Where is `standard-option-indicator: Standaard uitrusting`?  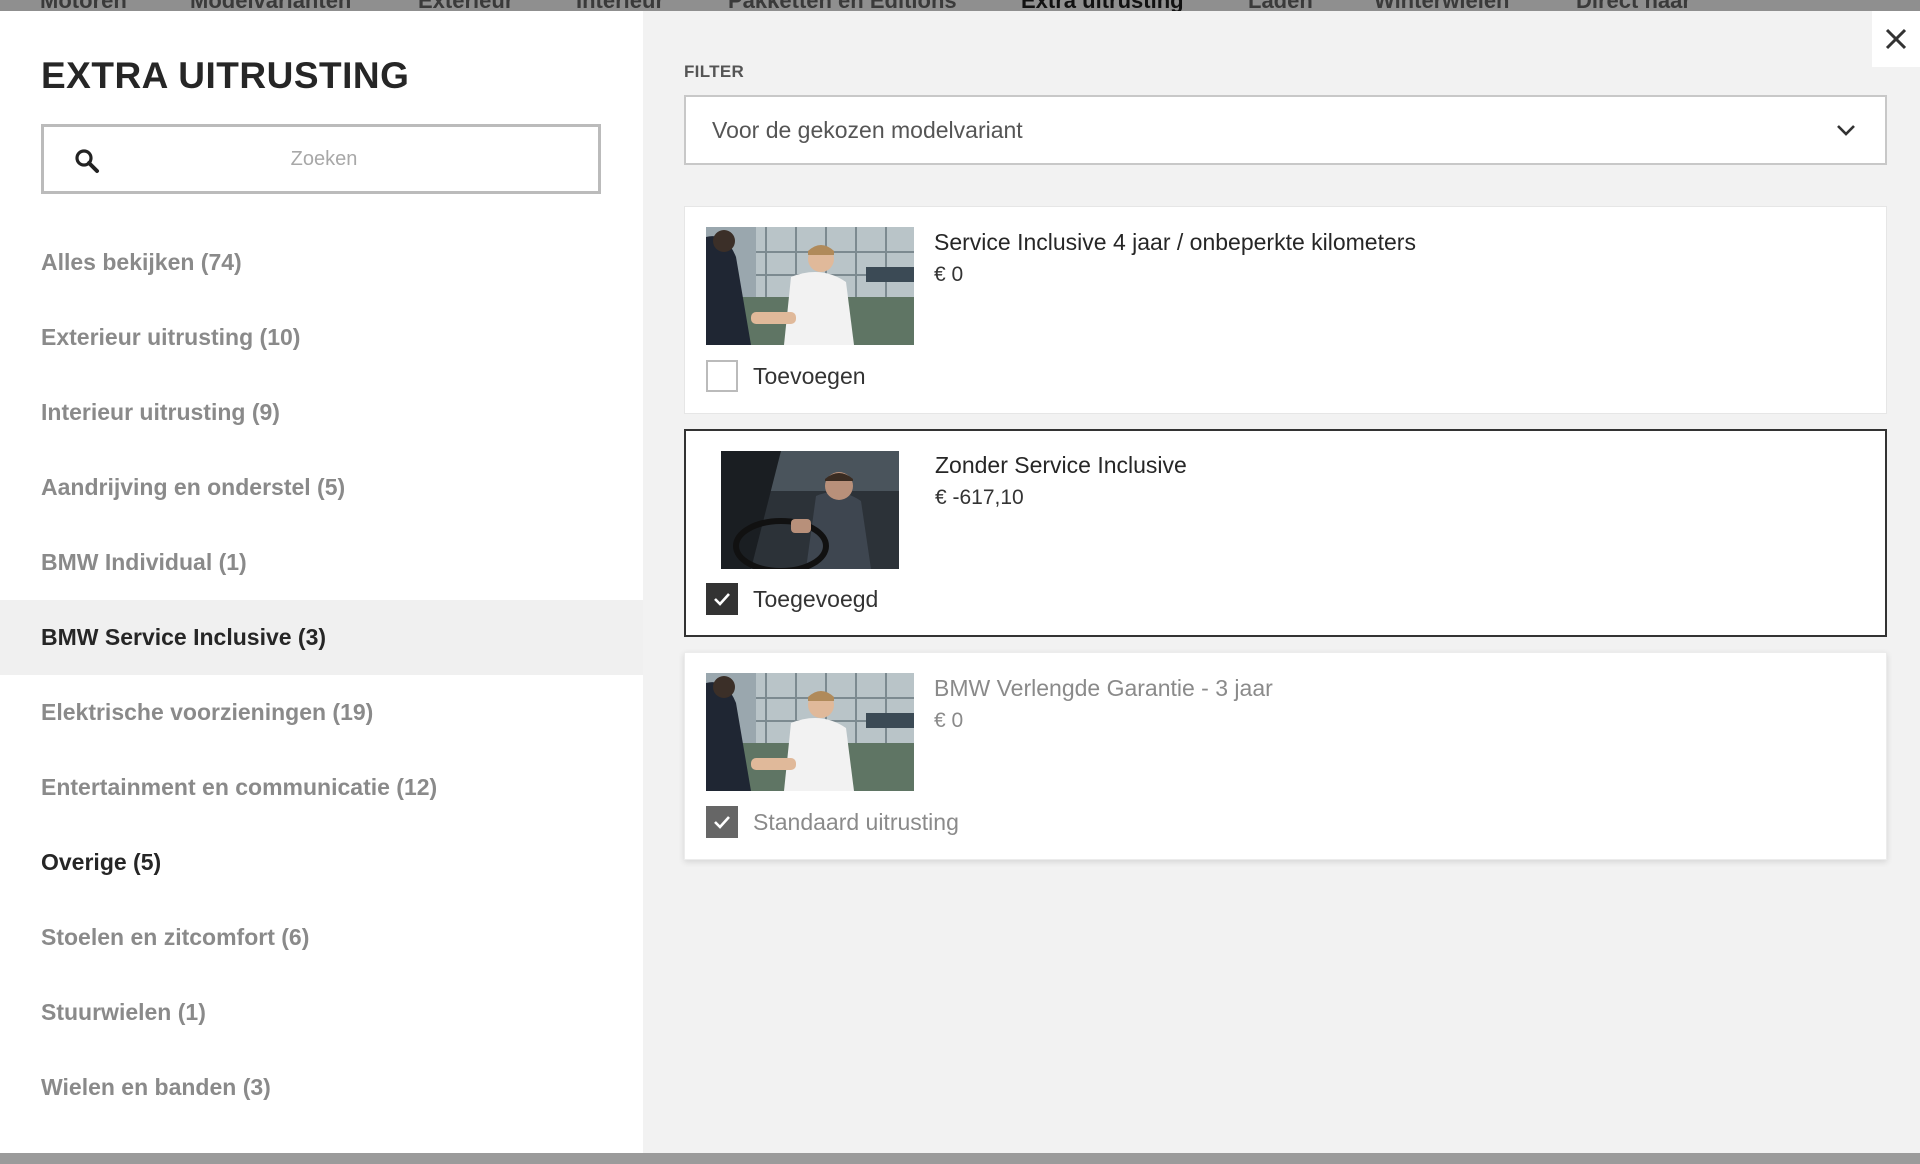
standard-option-indicator: Standaard uitrusting is located at coordinates (832, 822).